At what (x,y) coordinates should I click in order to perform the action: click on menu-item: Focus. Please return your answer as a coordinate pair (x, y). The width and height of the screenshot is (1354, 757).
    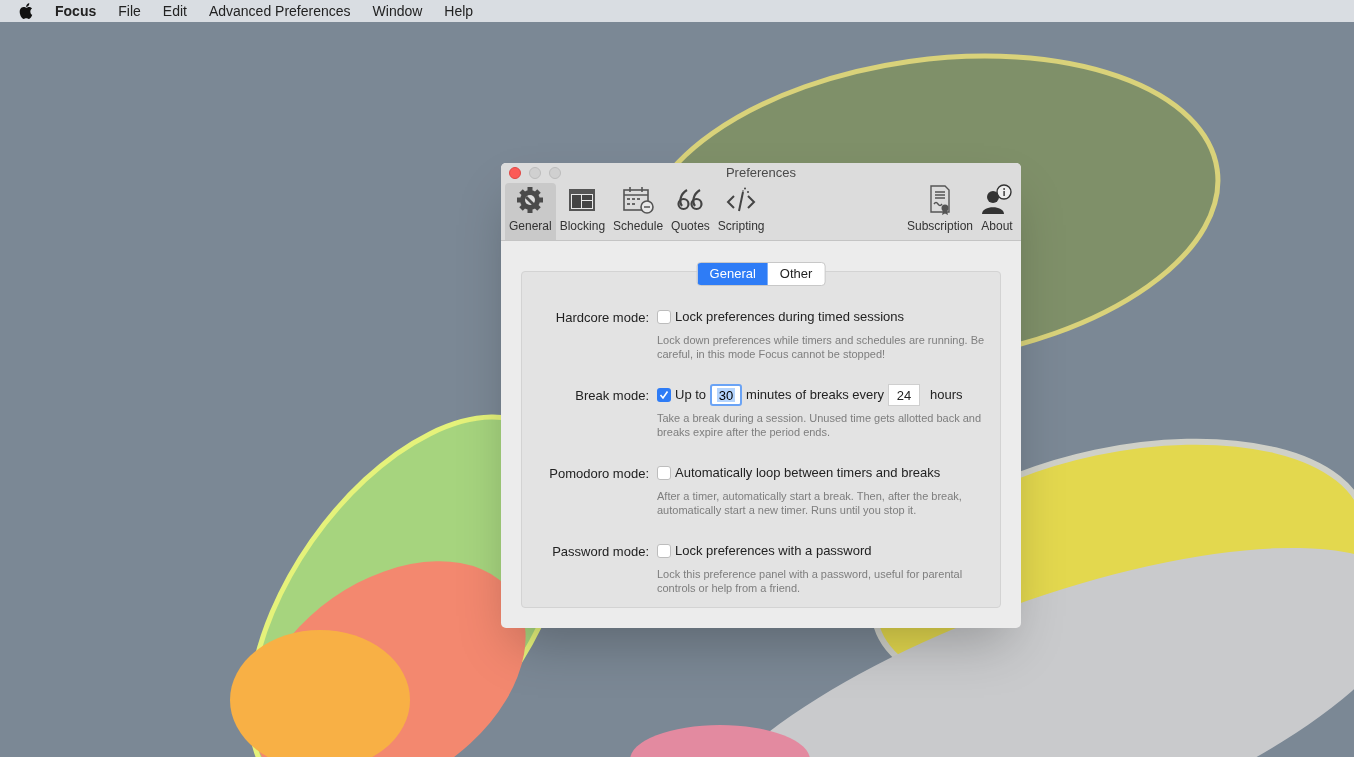
    Looking at the image, I should click on (76, 11).